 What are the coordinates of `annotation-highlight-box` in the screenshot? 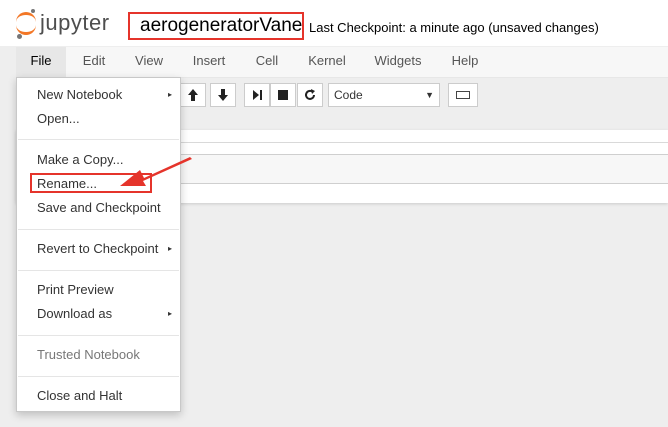 It's located at (91, 183).